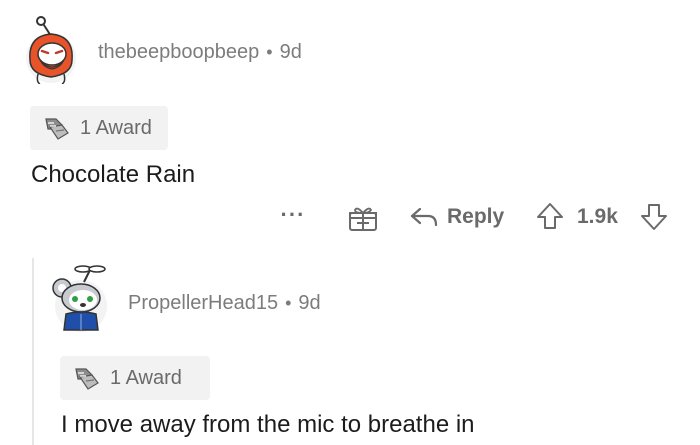 The image size is (700, 445). I want to click on give-award-button, so click(363, 218).